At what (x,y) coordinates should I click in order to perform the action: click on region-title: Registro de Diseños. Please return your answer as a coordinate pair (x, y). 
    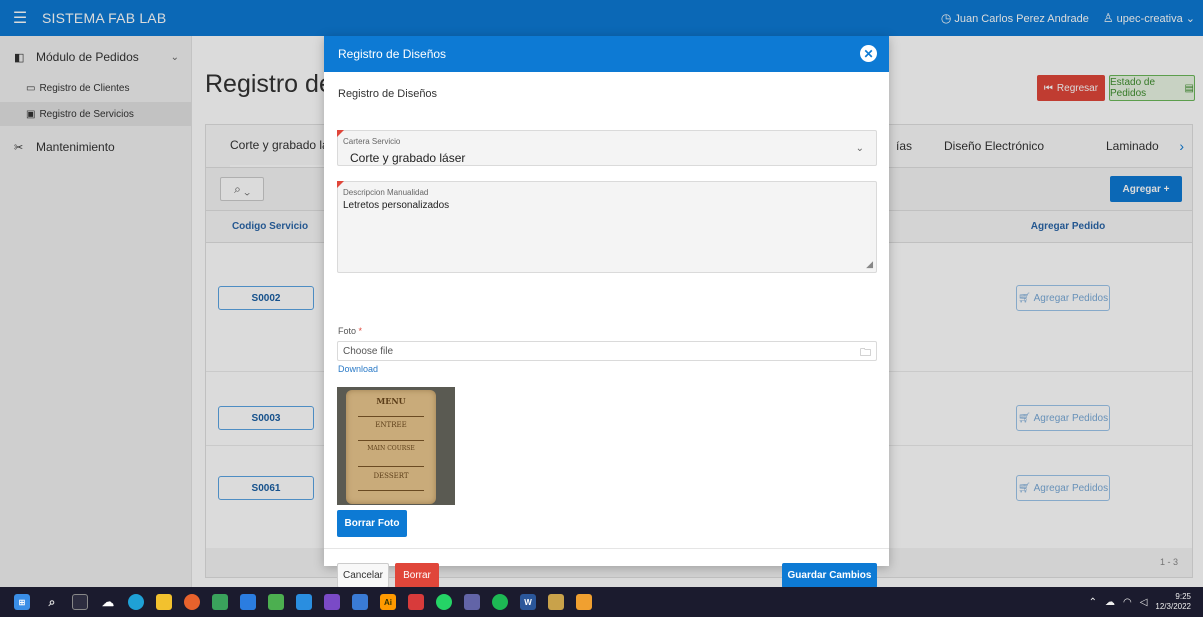
    Looking at the image, I should click on (388, 94).